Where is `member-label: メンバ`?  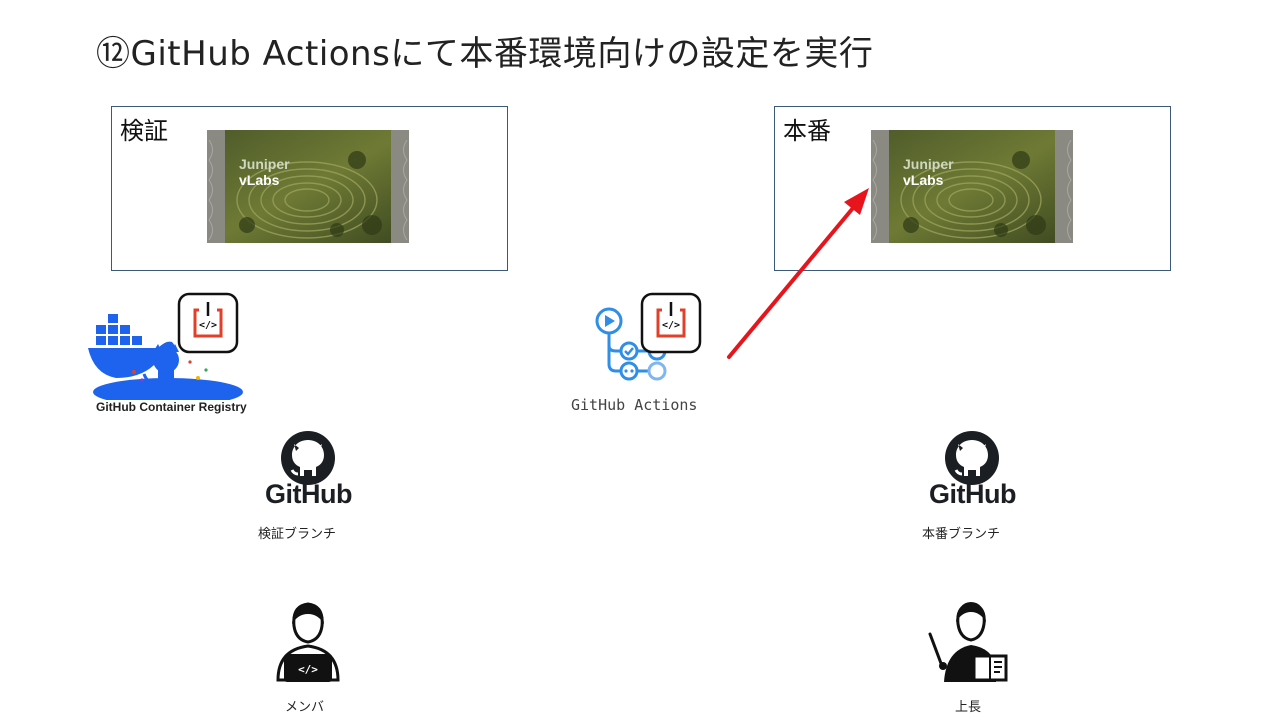
member-label: メンバ is located at coordinates (305, 707).